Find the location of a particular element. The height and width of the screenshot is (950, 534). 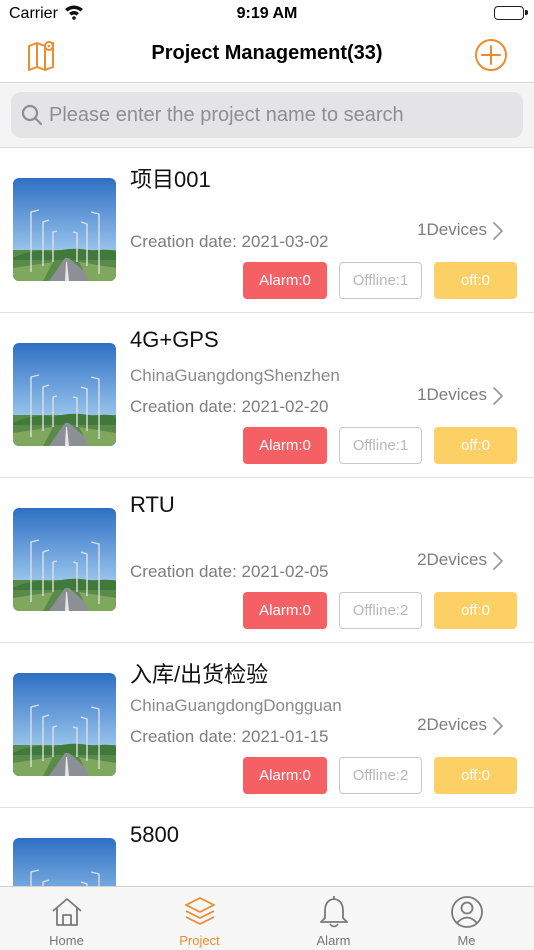

project-location: ChinaGuangdongDongguan is located at coordinates (236, 705).